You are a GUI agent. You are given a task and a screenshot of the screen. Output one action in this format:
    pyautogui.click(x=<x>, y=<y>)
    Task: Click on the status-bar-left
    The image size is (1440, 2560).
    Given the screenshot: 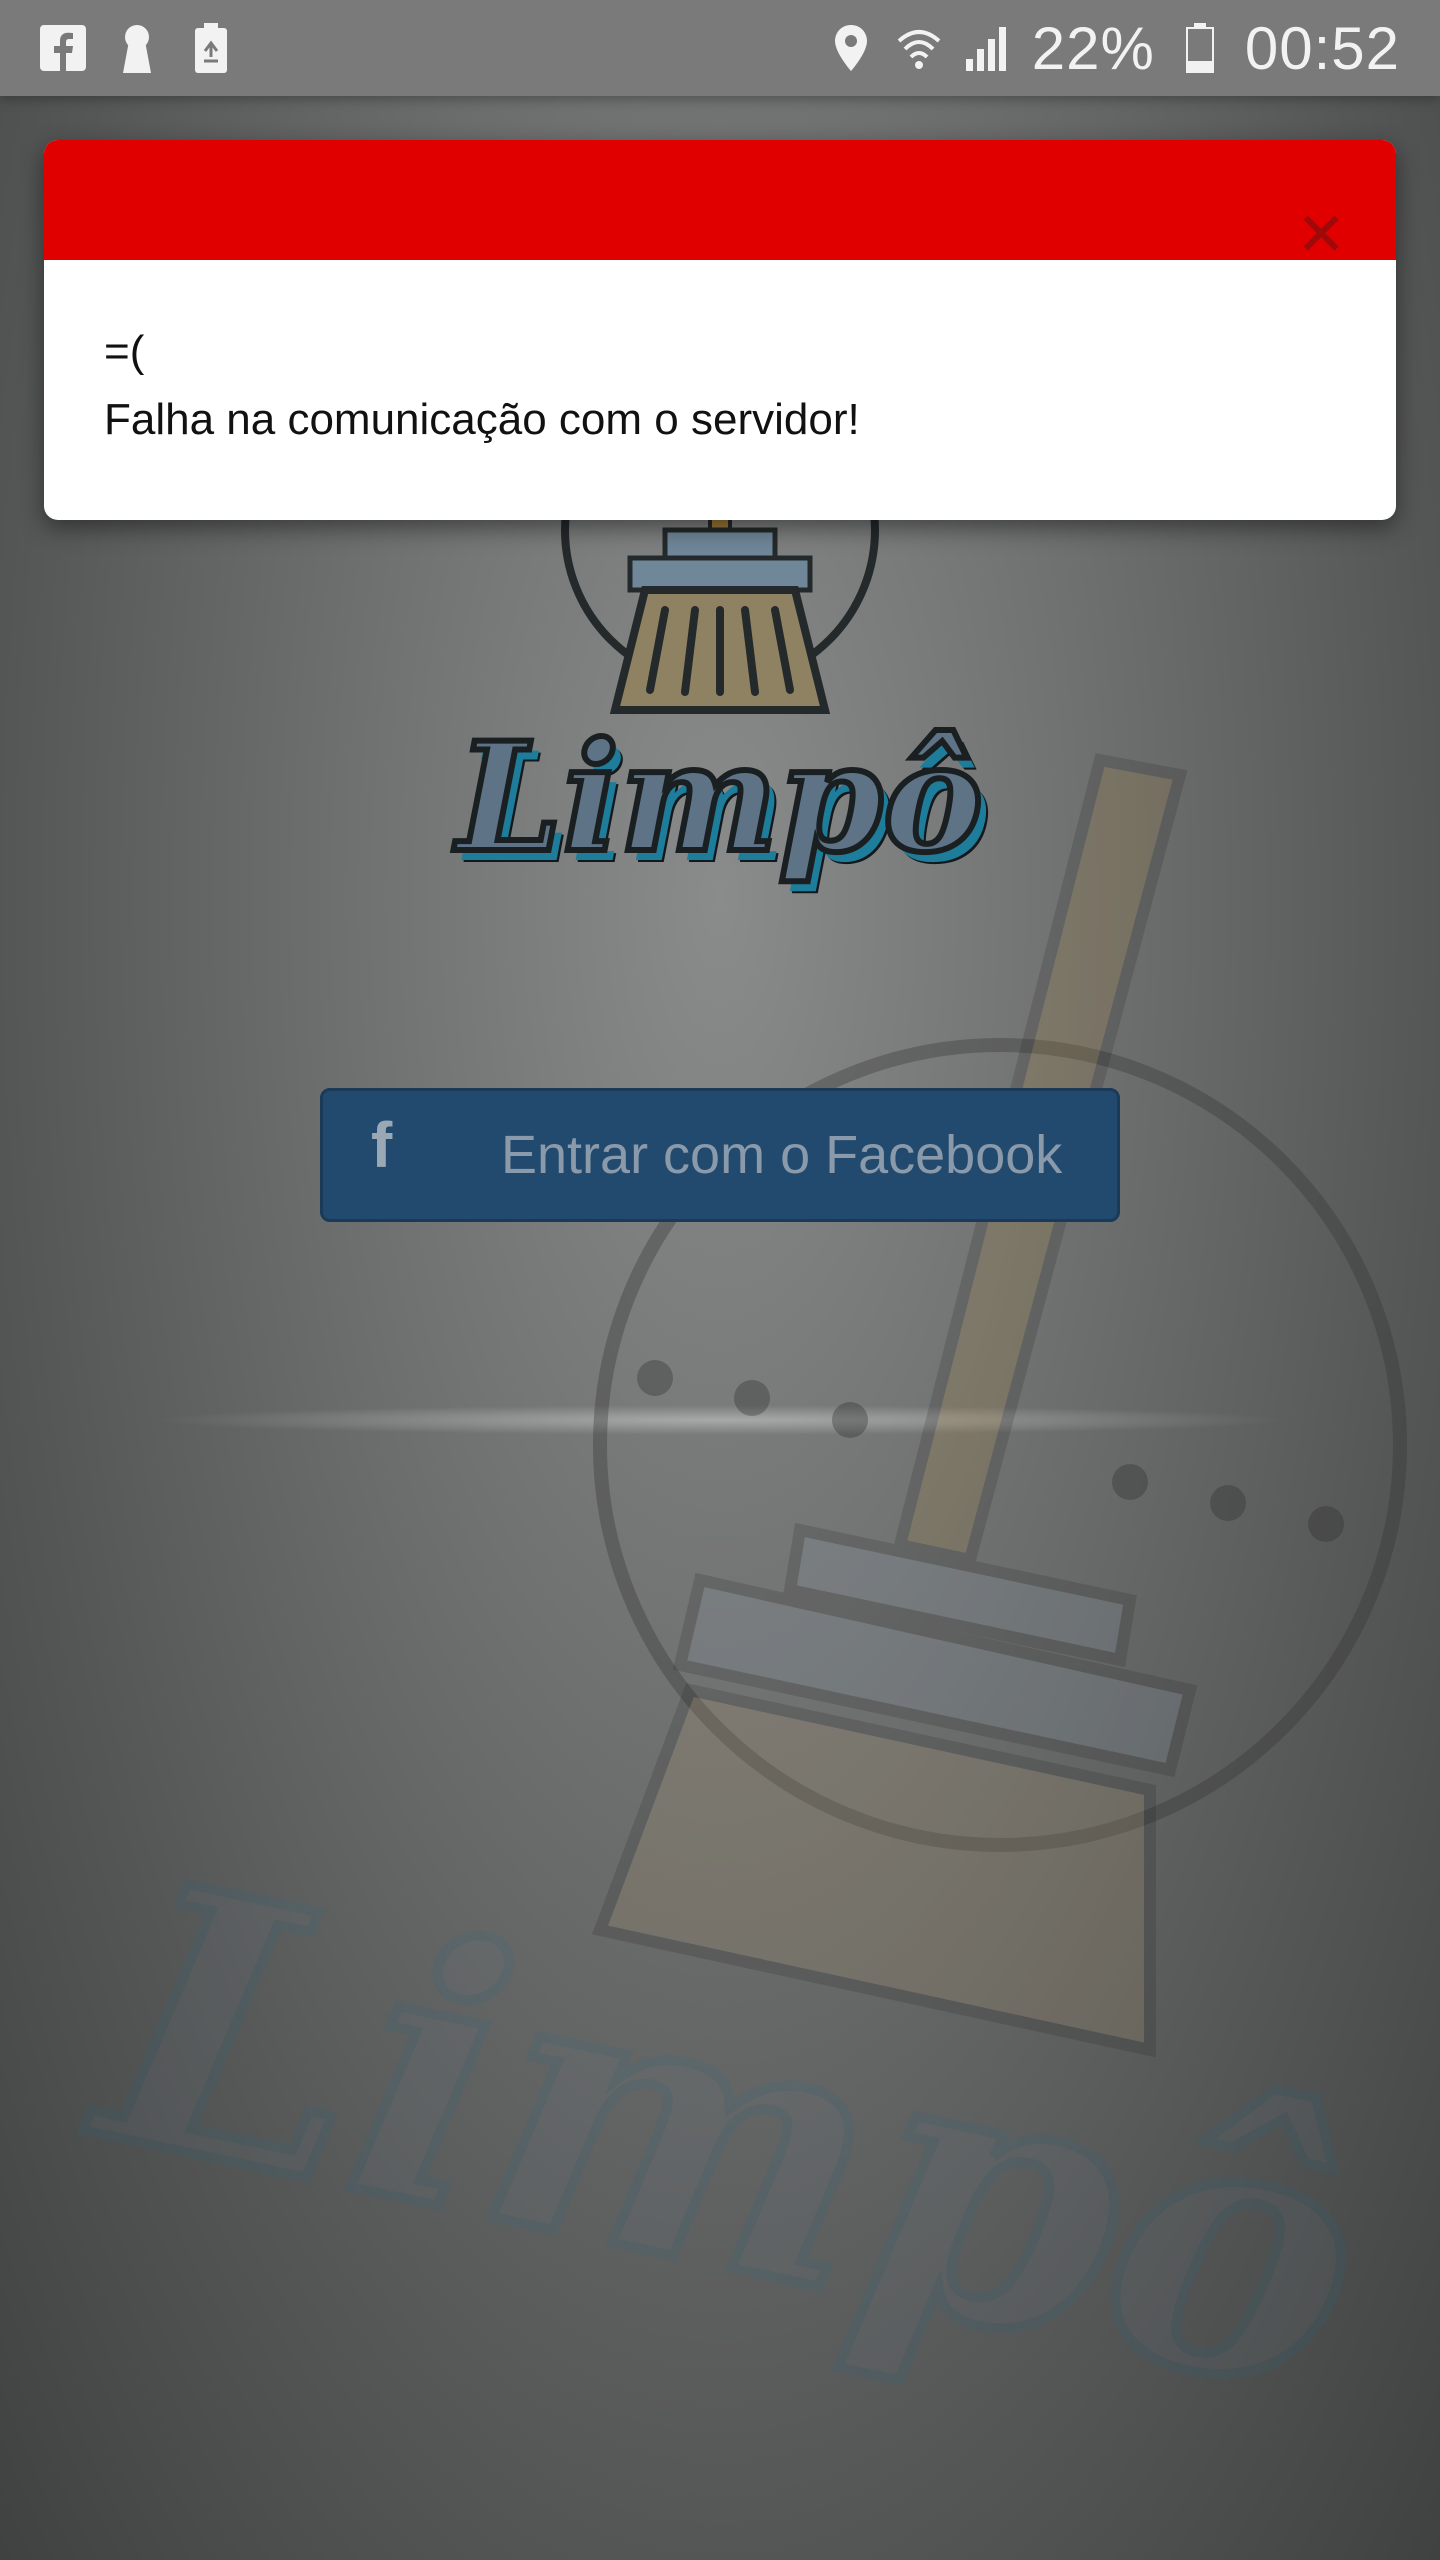 What is the action you would take?
    pyautogui.click(x=117, y=48)
    